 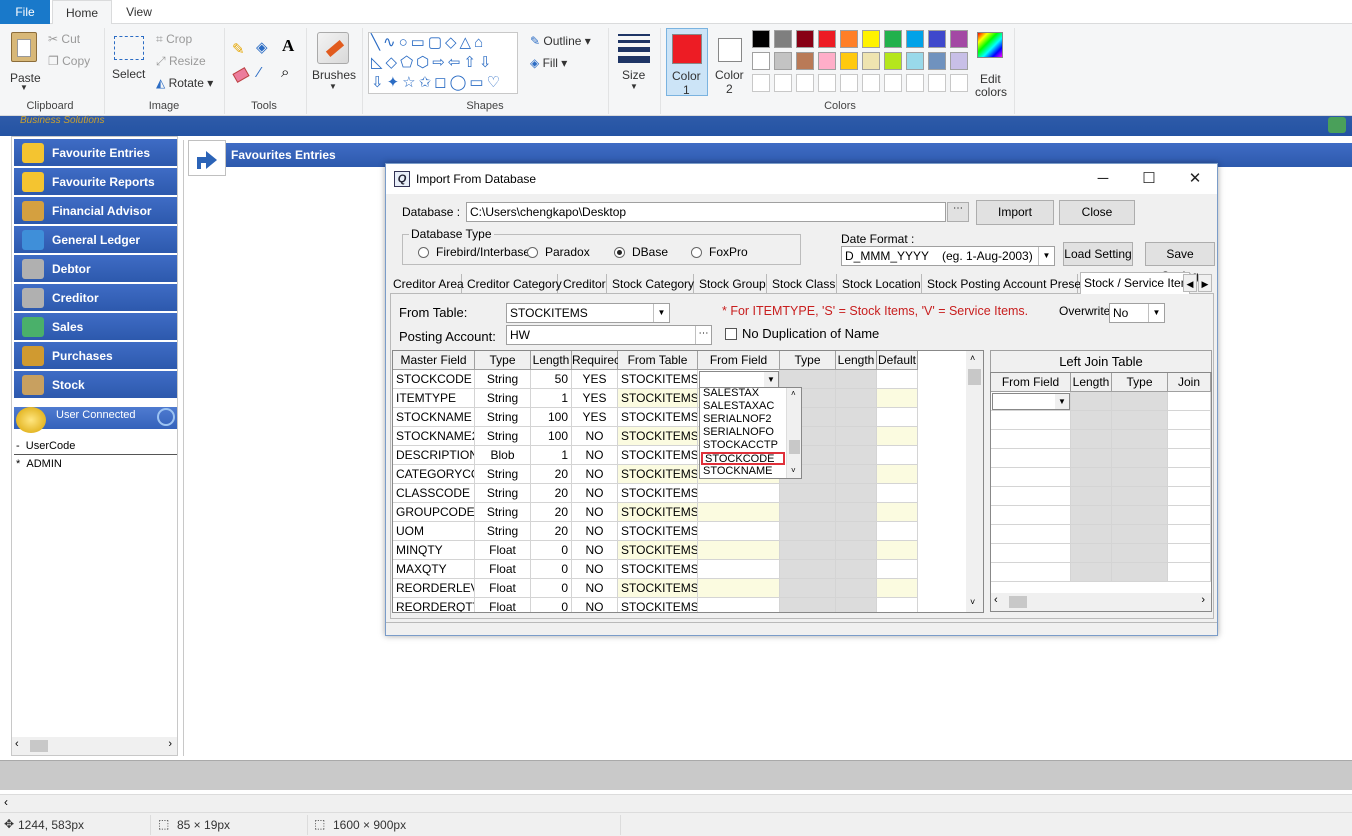 What do you see at coordinates (1062, 401) in the screenshot?
I see `chevron-down-icon: ▼` at bounding box center [1062, 401].